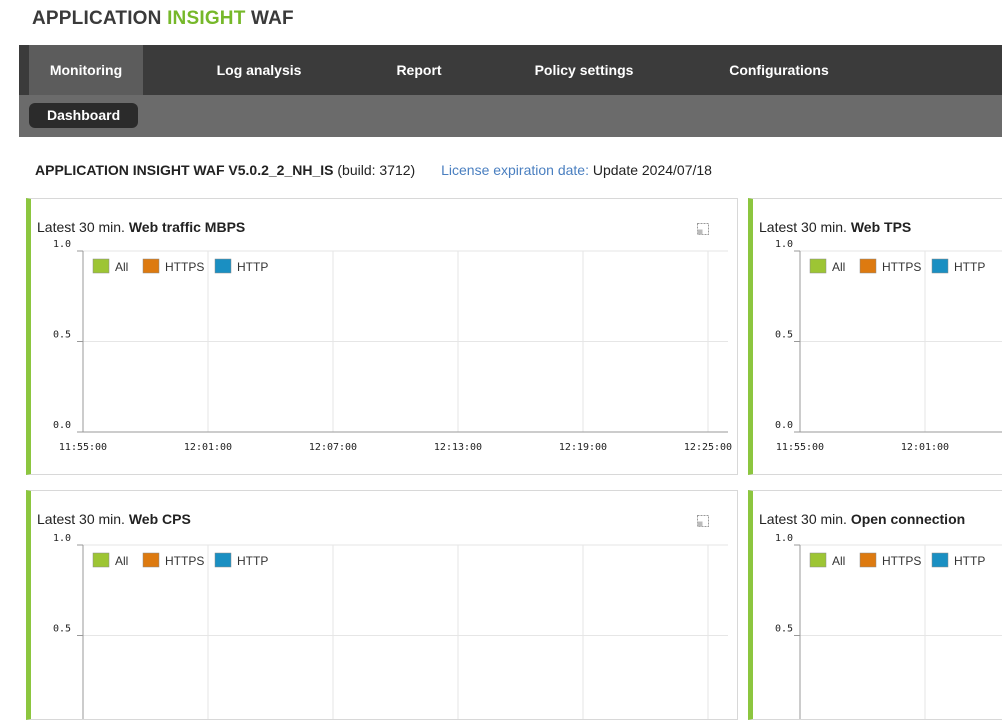 The height and width of the screenshot is (720, 1002). Describe the element at coordinates (84, 115) in the screenshot. I see `subtab-dashboard: Dashboard` at that location.